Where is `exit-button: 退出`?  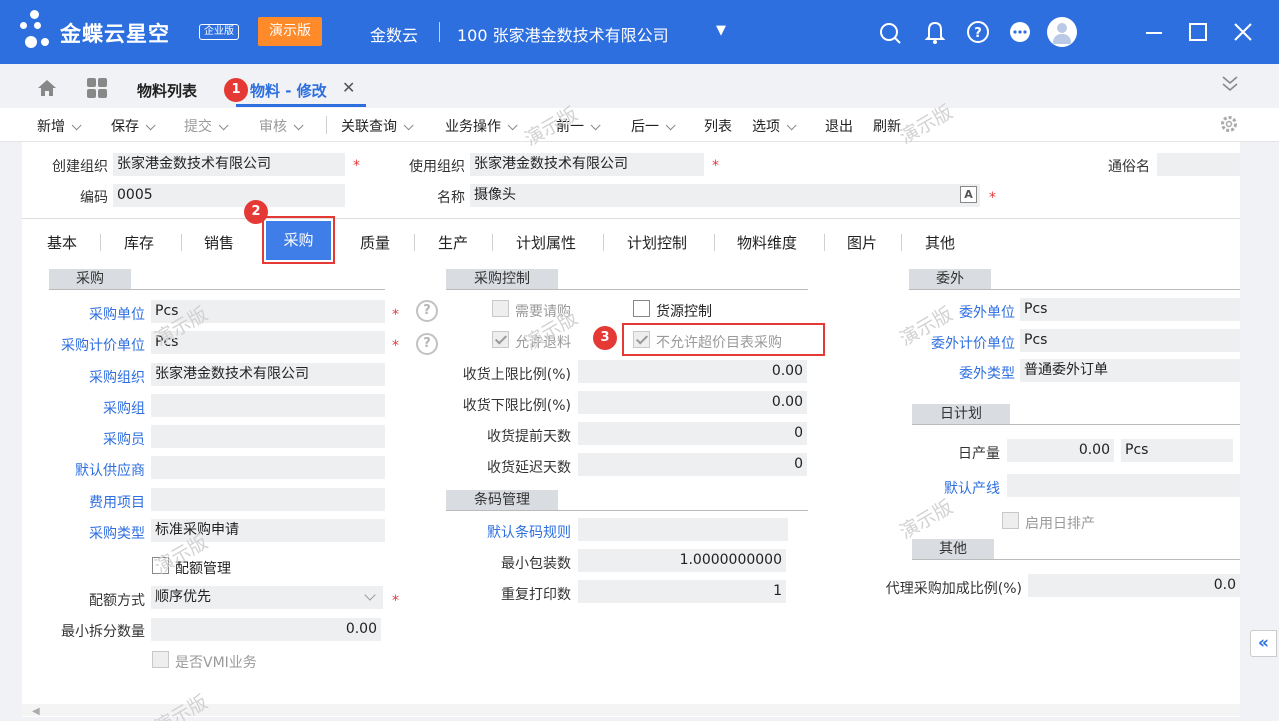 exit-button: 退出 is located at coordinates (839, 126).